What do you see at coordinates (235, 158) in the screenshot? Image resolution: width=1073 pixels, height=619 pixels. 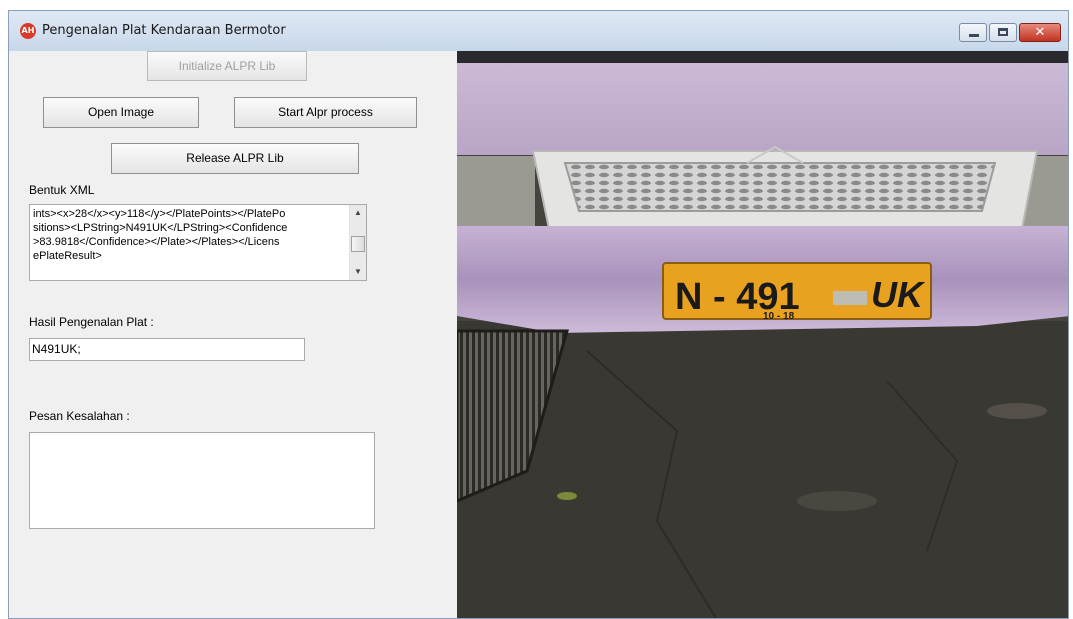 I see `release-alpr-button: Release ALPR Lib` at bounding box center [235, 158].